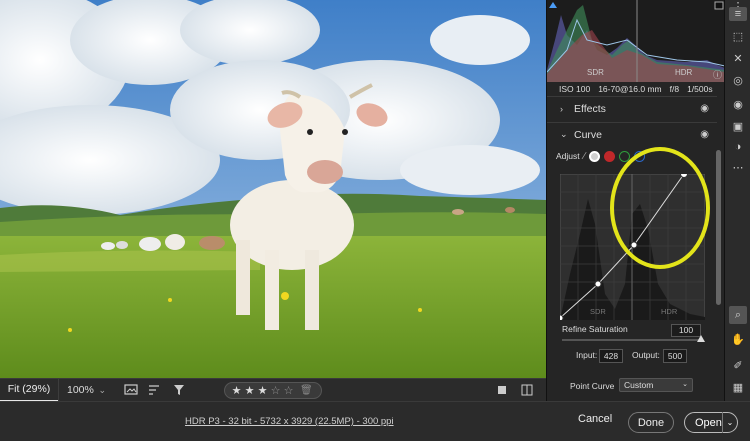  What do you see at coordinates (675, 356) in the screenshot?
I see `output-field: 500` at bounding box center [675, 356].